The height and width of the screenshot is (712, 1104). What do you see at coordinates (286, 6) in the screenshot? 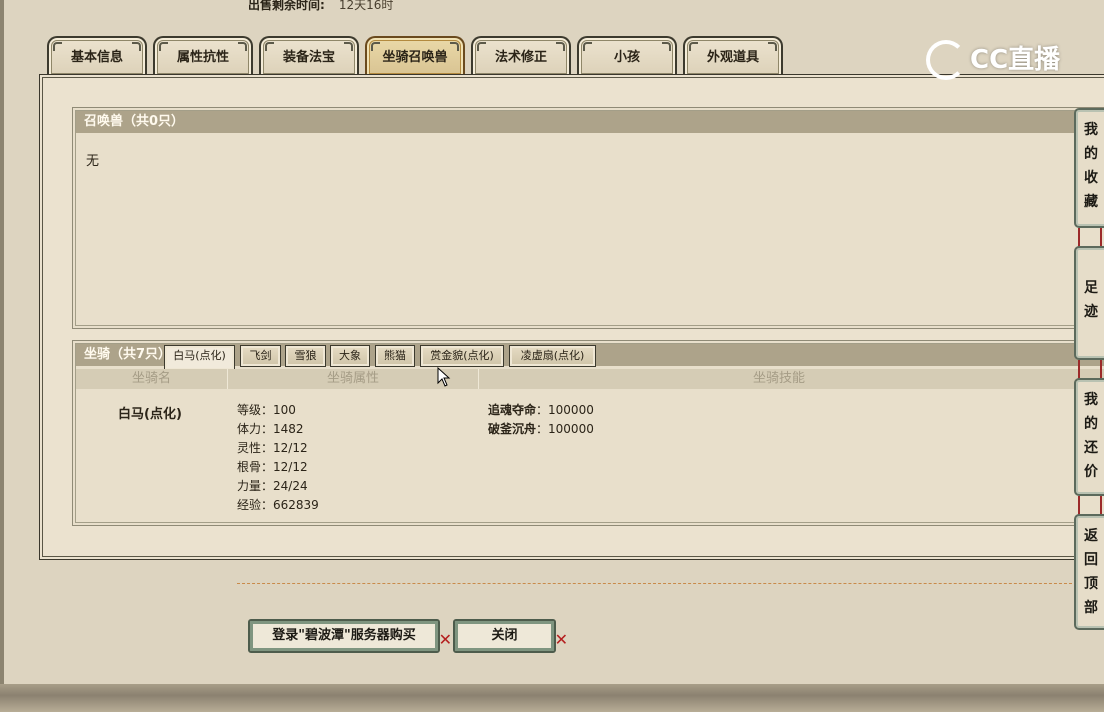
I see `sale-time-label: 出售剩余时间:` at bounding box center [286, 6].